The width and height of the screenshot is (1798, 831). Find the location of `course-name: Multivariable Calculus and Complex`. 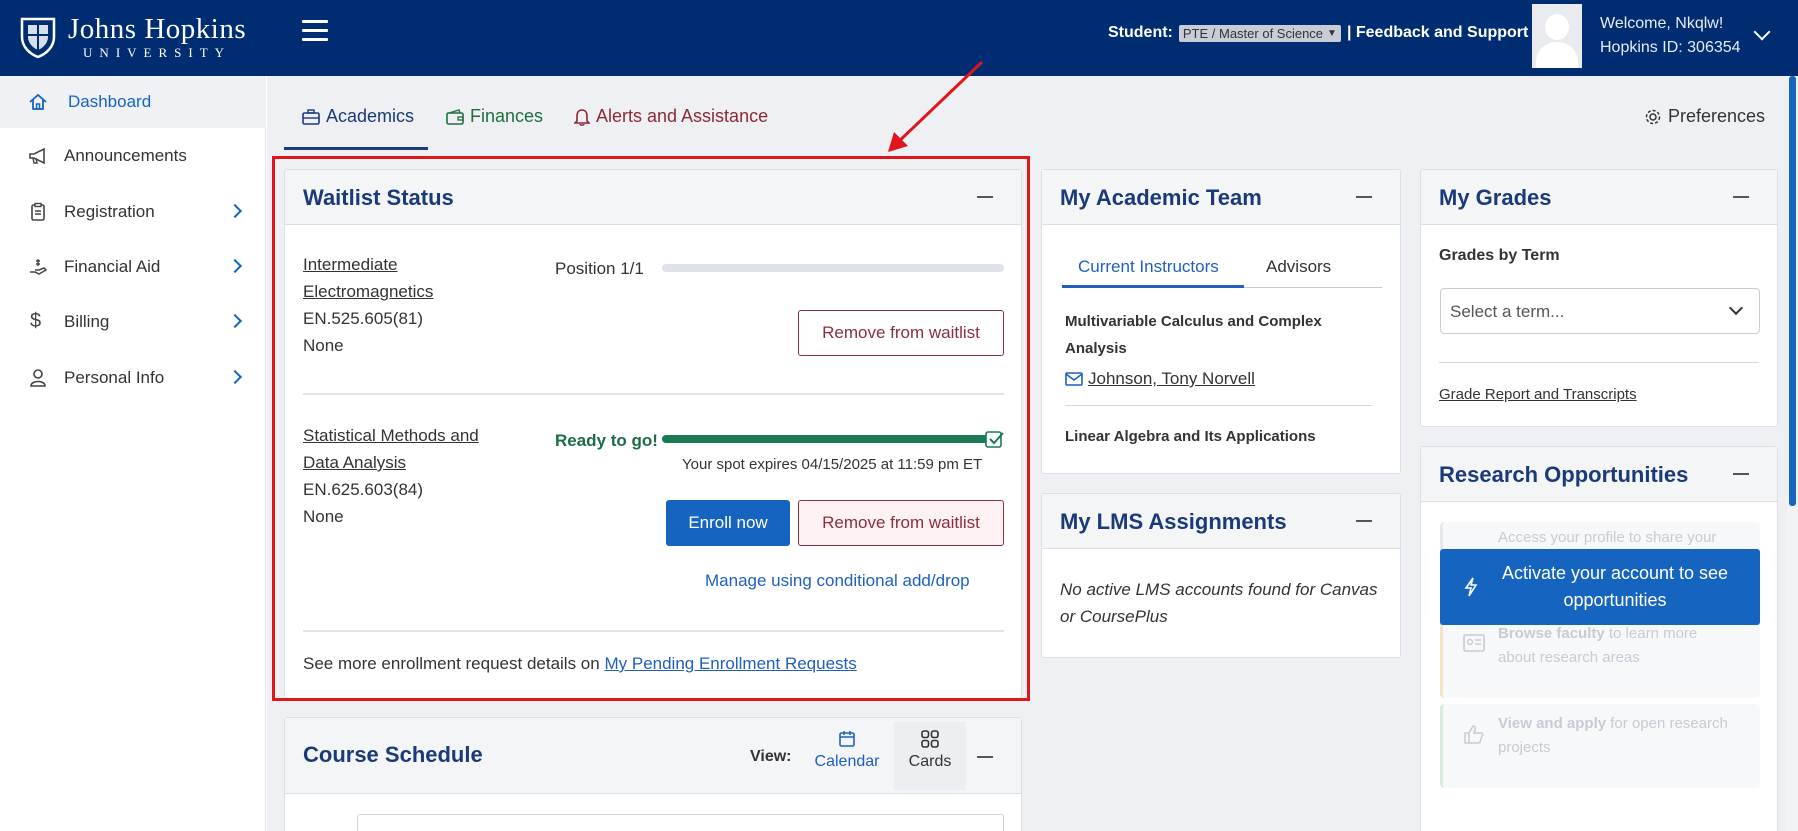

course-name: Multivariable Calculus and Complex is located at coordinates (1193, 321).